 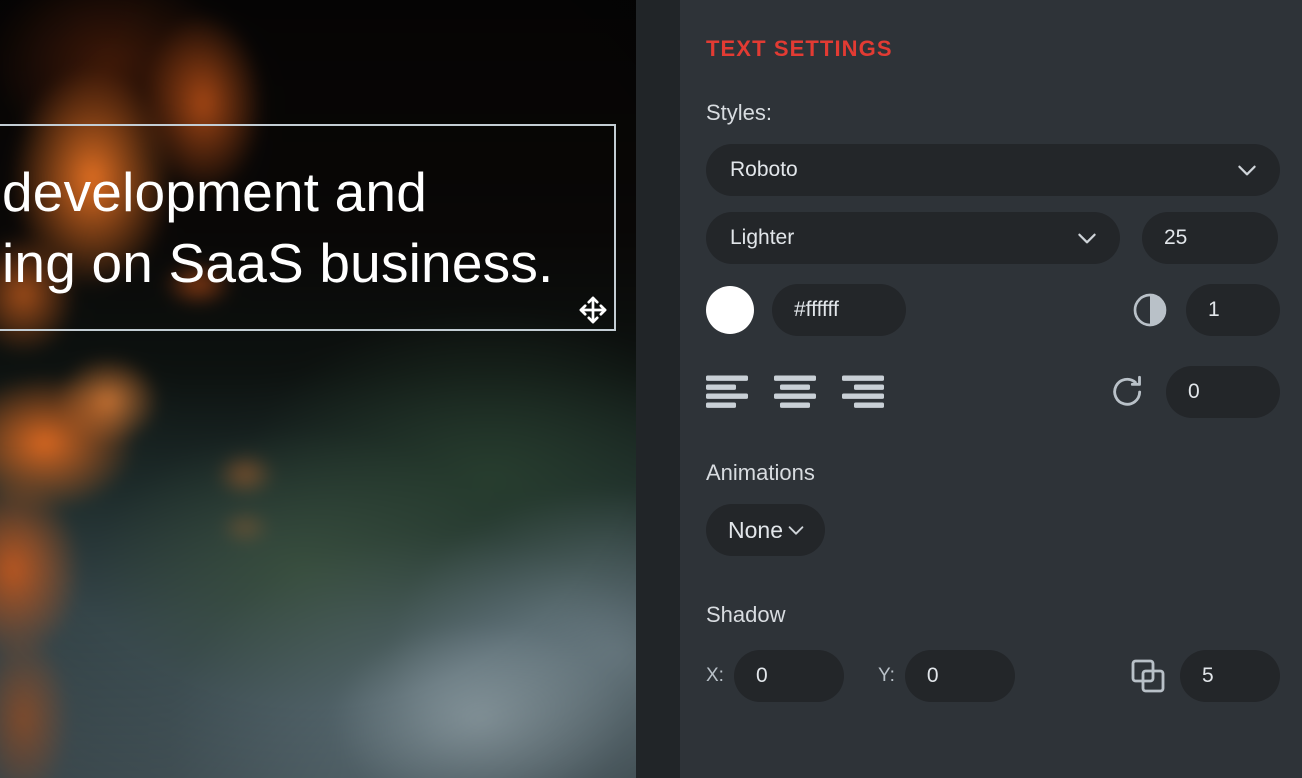 I want to click on font-family-select: Roboto, so click(x=993, y=170).